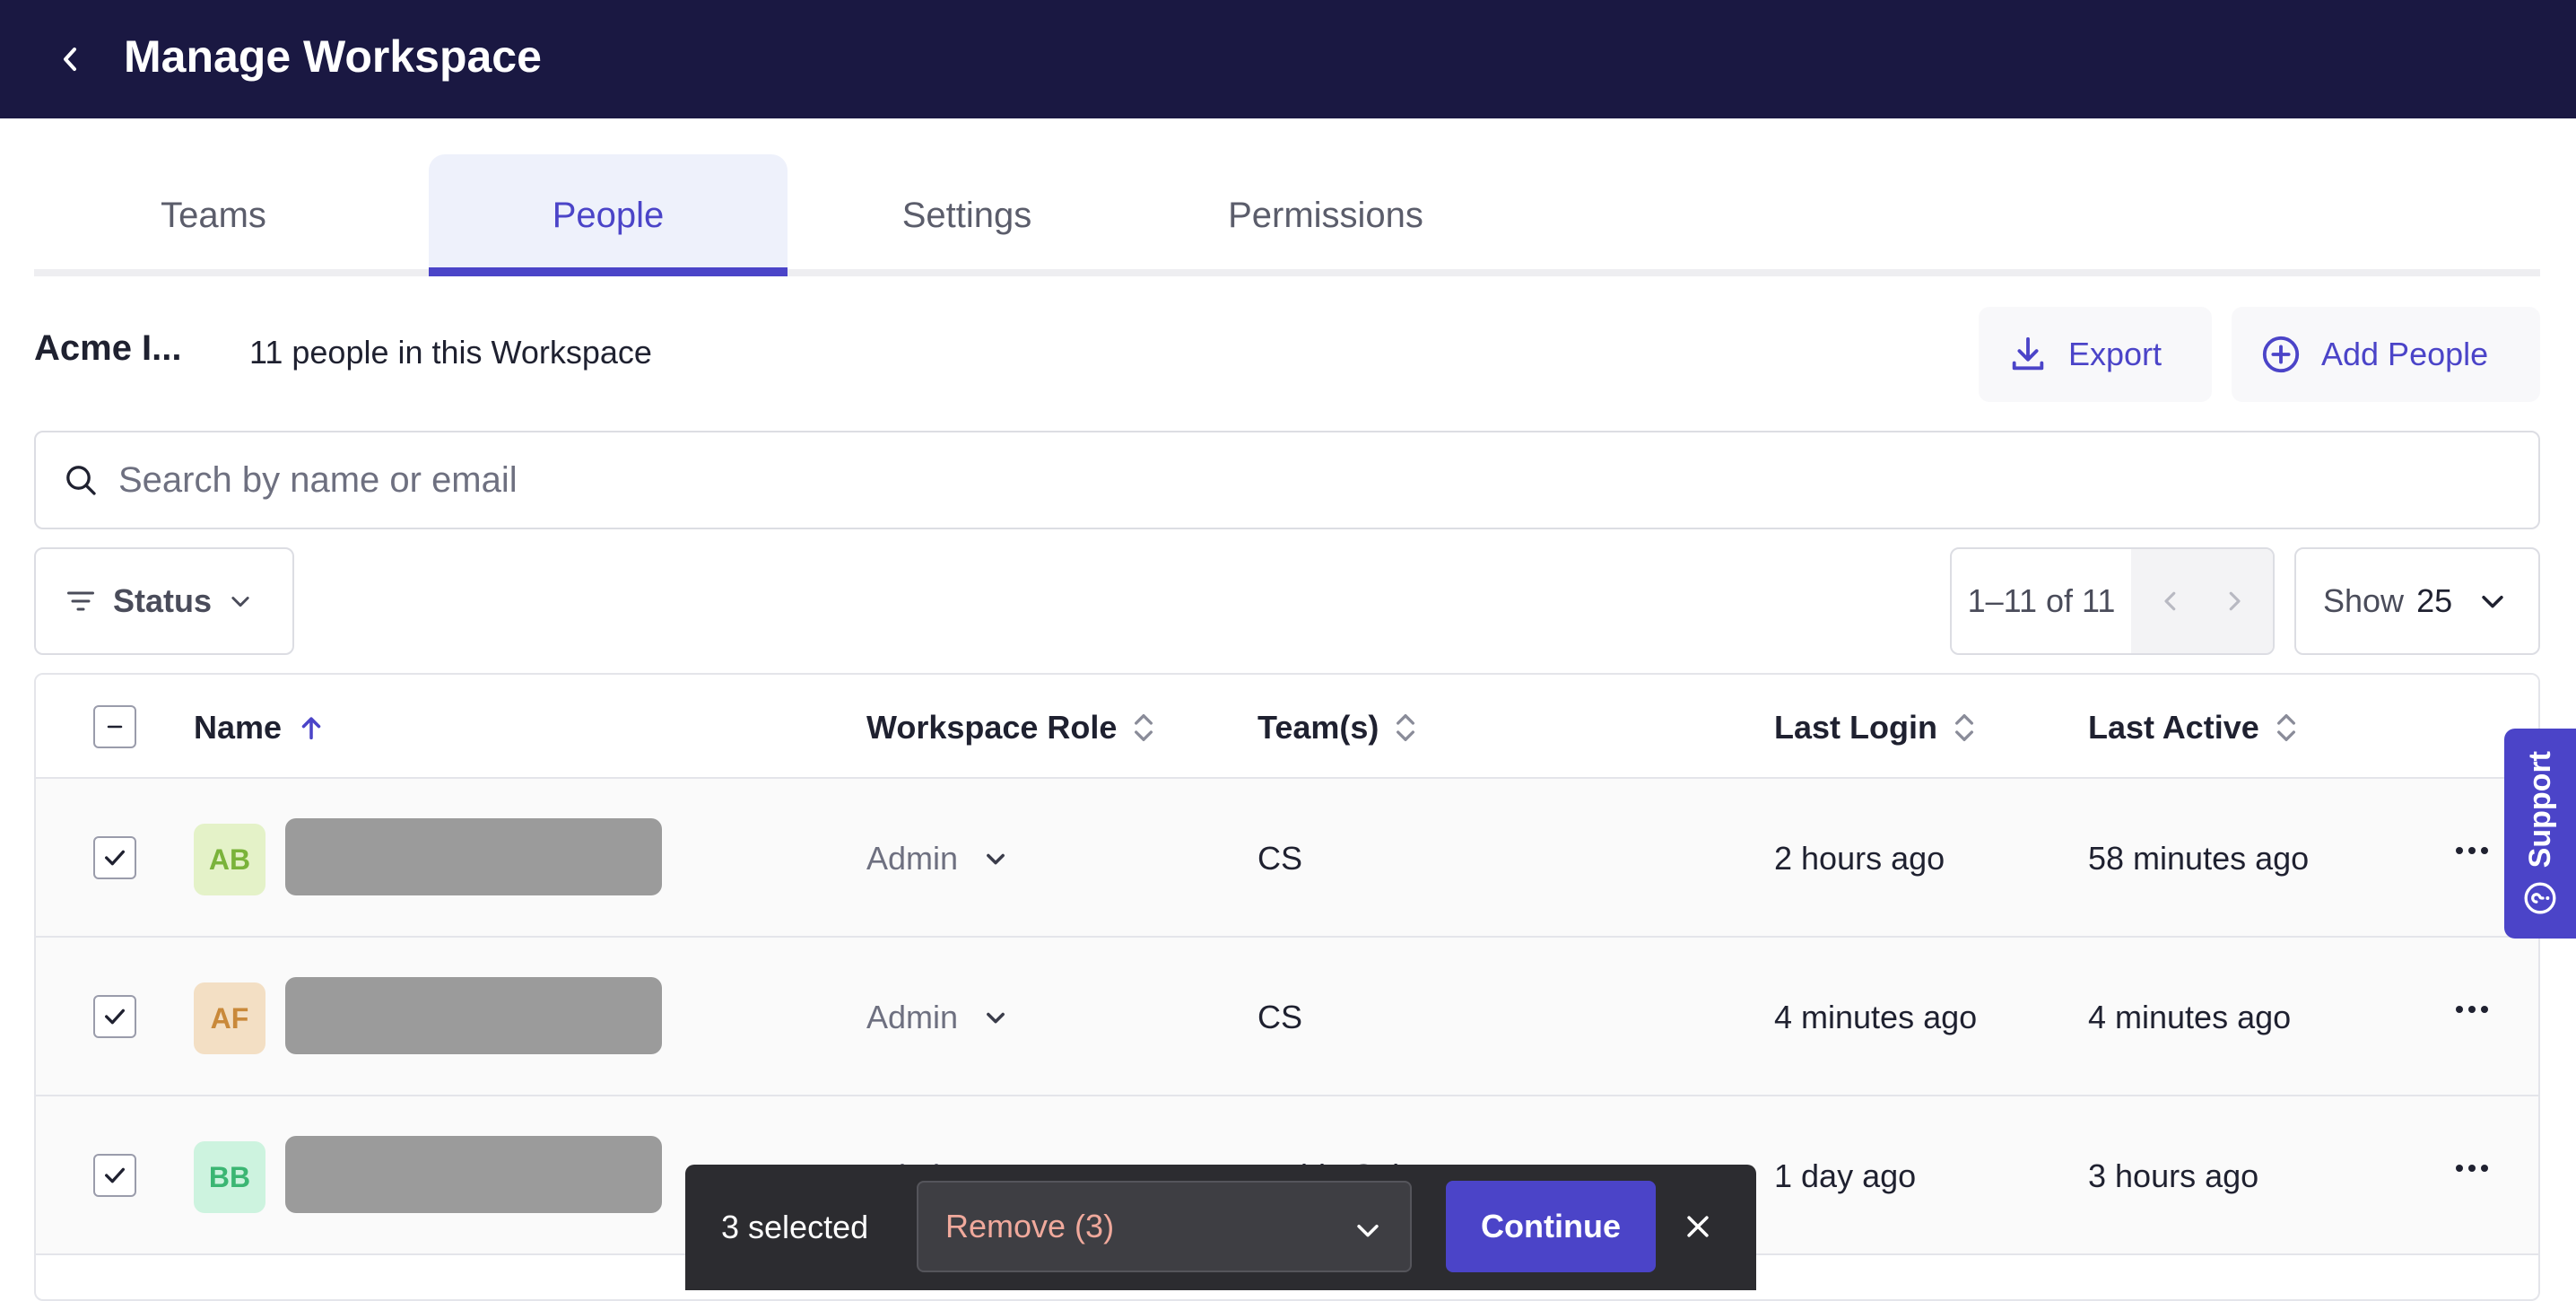 This screenshot has height=1301, width=2576. Describe the element at coordinates (229, 1177) in the screenshot. I see `avatar: BB` at that location.